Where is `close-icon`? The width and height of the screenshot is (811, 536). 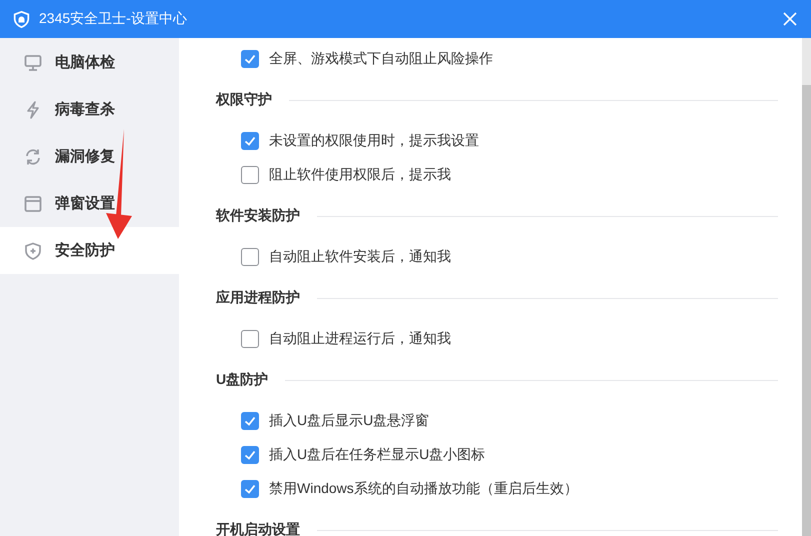
close-icon is located at coordinates (790, 19).